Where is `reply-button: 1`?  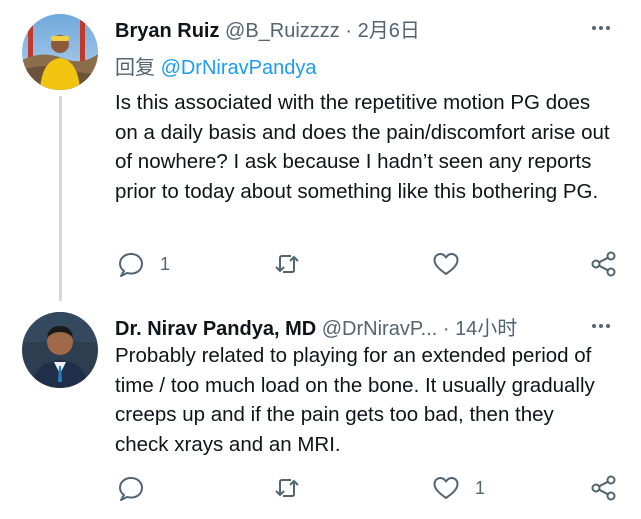 reply-button: 1 is located at coordinates (143, 264).